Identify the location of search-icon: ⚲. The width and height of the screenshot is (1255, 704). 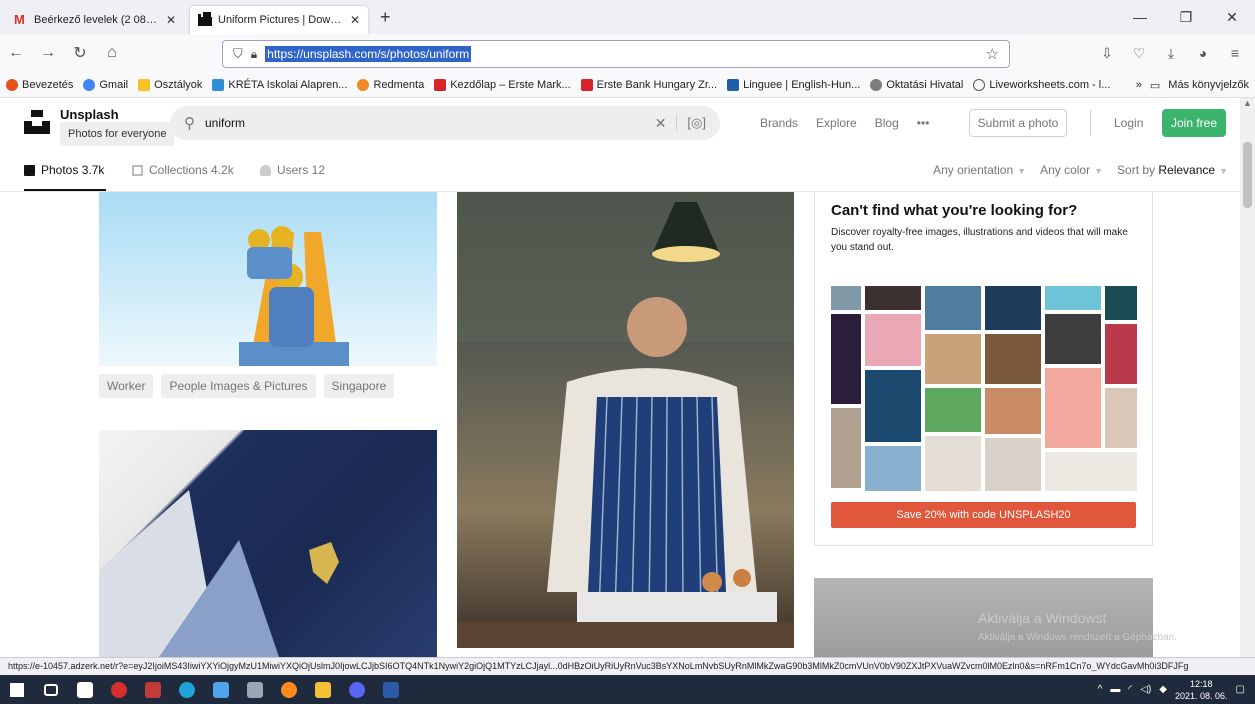
(189, 123).